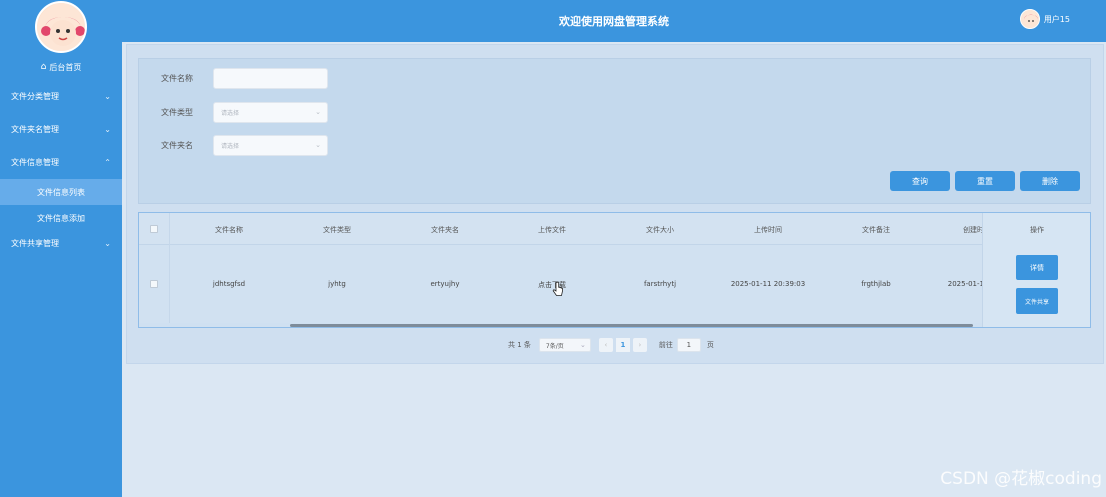 The width and height of the screenshot is (1106, 497). What do you see at coordinates (35, 243) in the screenshot?
I see `sidebar-item-label: 文件共享管理` at bounding box center [35, 243].